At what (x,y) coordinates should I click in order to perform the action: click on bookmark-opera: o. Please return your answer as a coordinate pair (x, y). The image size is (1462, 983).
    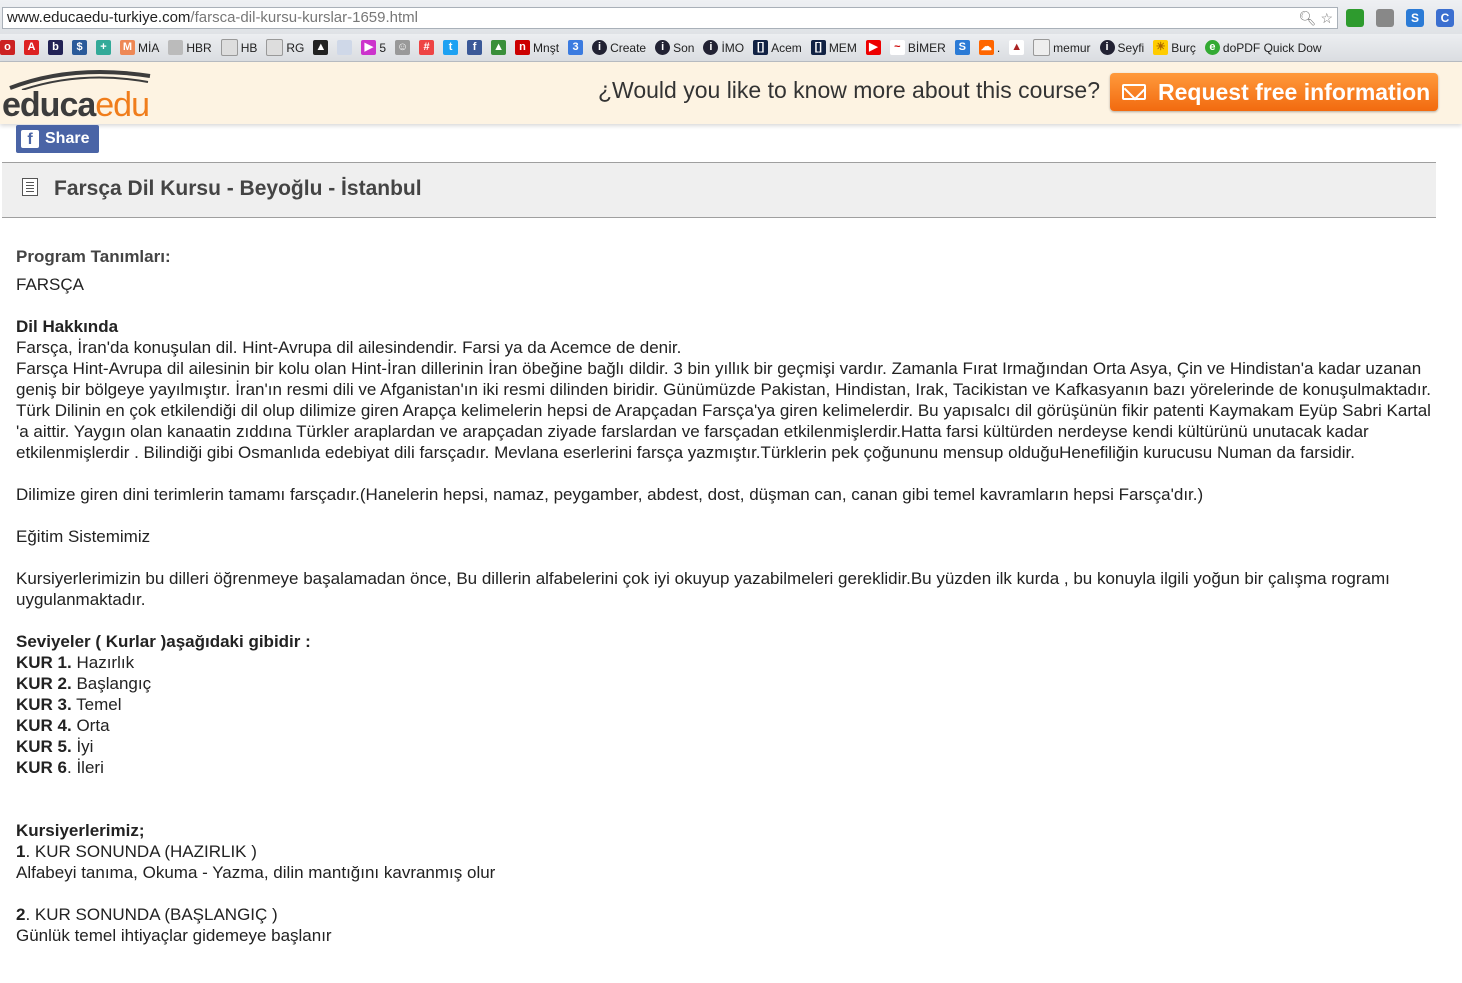
    Looking at the image, I should click on (7, 47).